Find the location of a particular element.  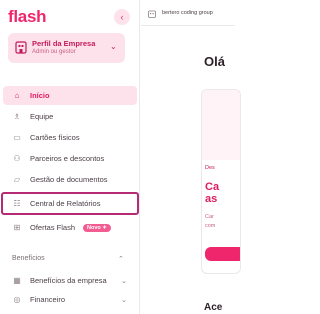

card-text-line-1: Car is located at coordinates (209, 217).